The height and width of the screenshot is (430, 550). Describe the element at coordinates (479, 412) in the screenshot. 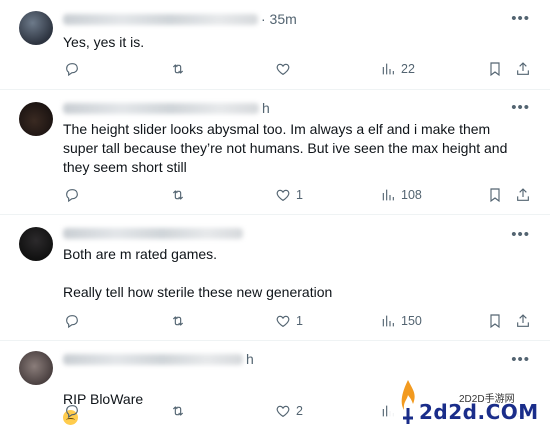

I see `watermark-logo-text: 2d2d.COM` at that location.